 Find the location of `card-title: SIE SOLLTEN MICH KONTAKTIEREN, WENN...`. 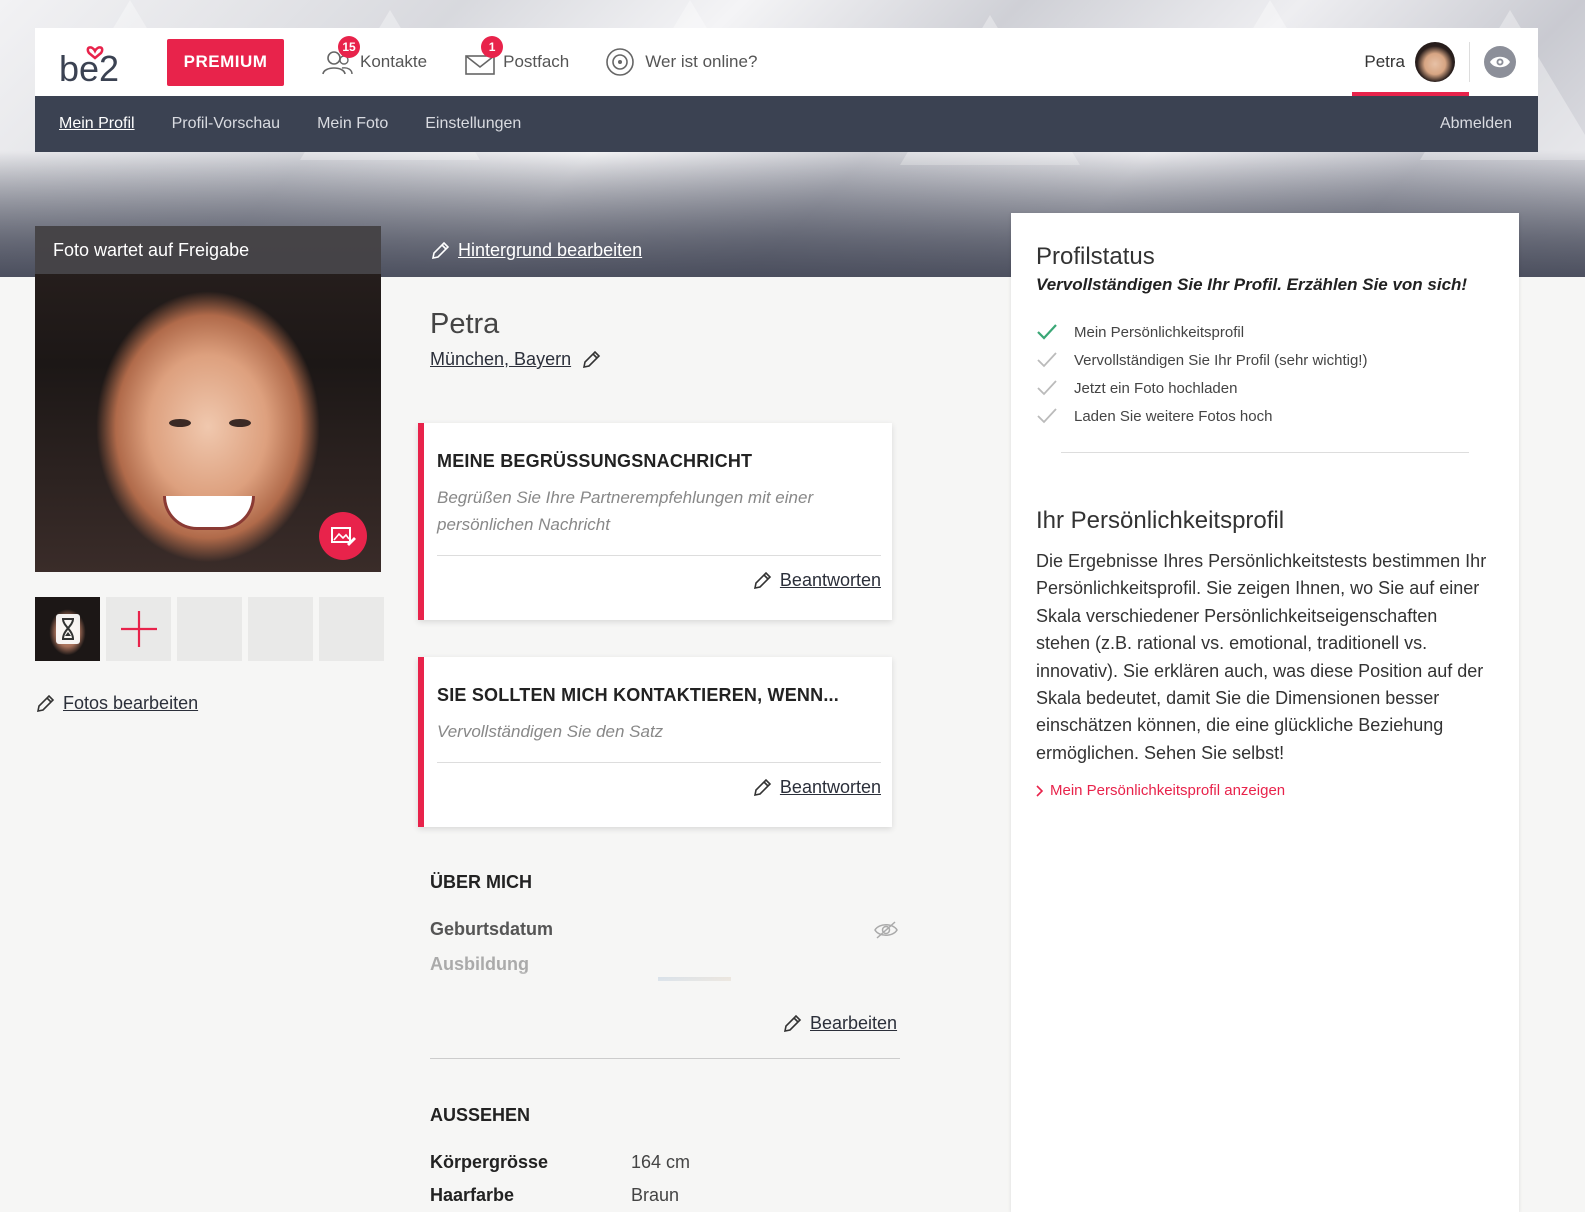

card-title: SIE SOLLTEN MICH KONTAKTIEREN, WENN... is located at coordinates (638, 695).